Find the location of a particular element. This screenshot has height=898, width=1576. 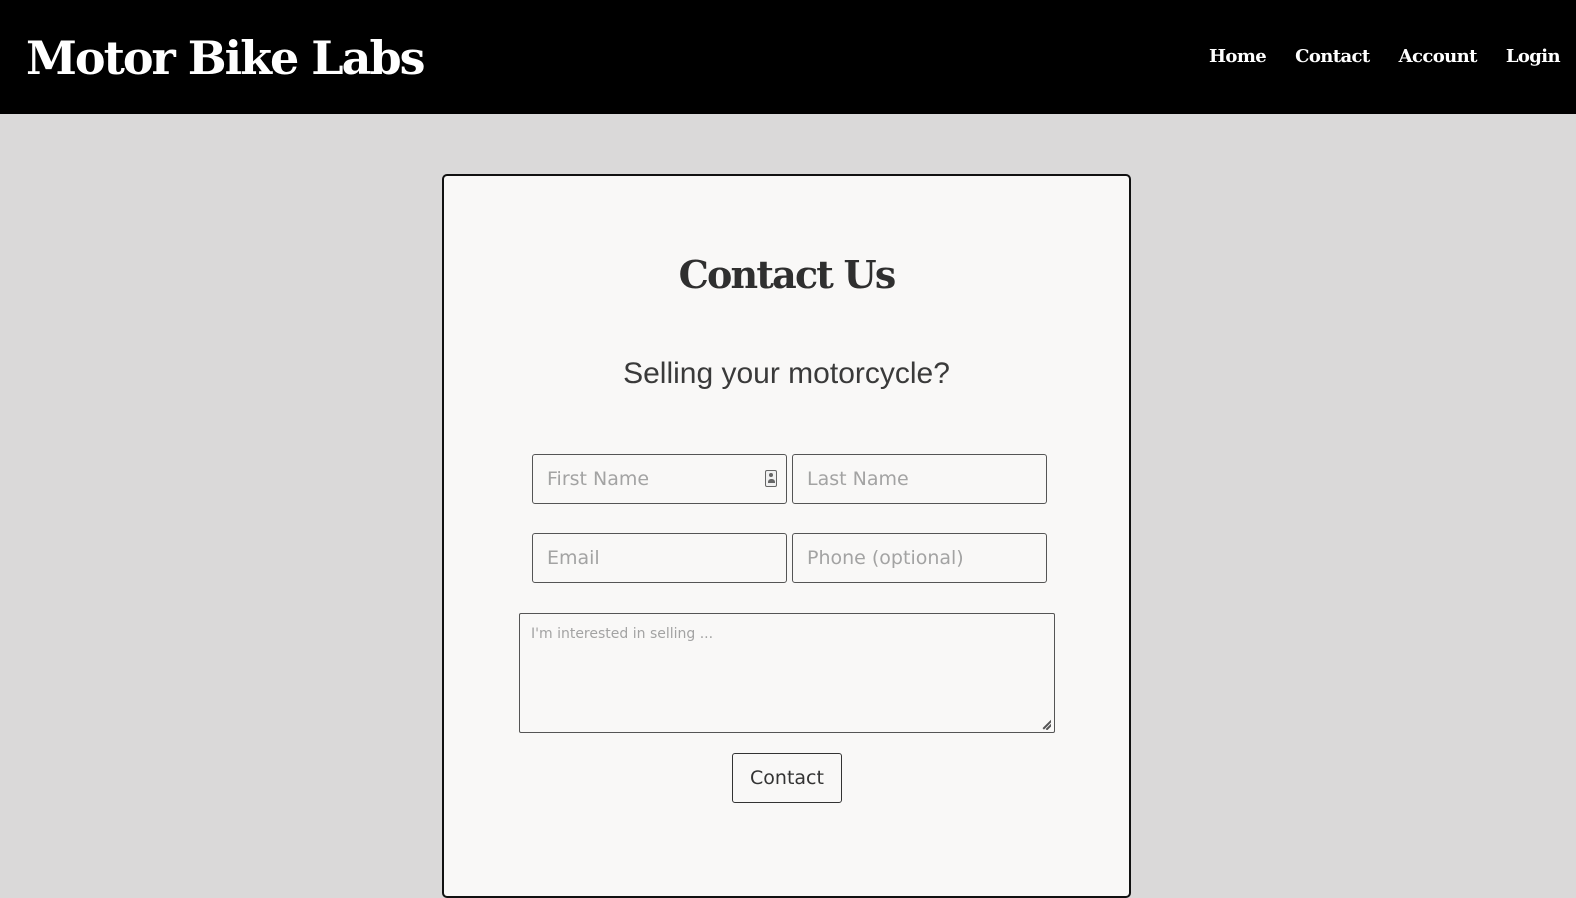

first-name-input is located at coordinates (659, 479).